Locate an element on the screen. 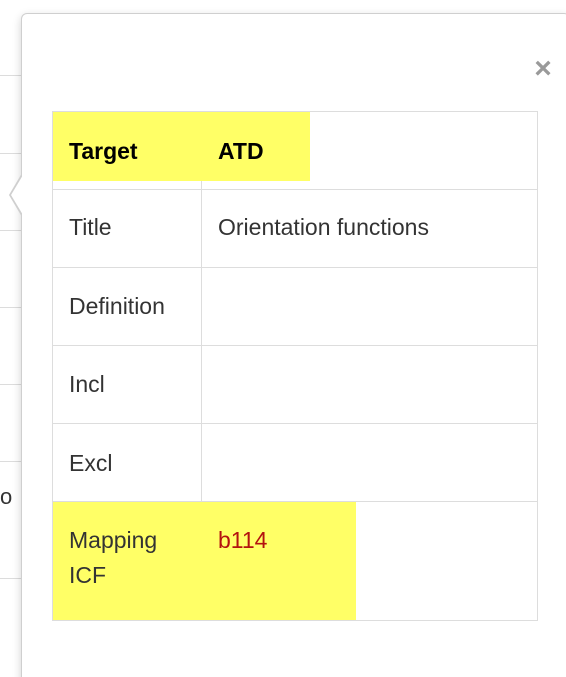 Image resolution: width=566 pixels, height=677 pixels. title-key-cell: Title is located at coordinates (127, 228).